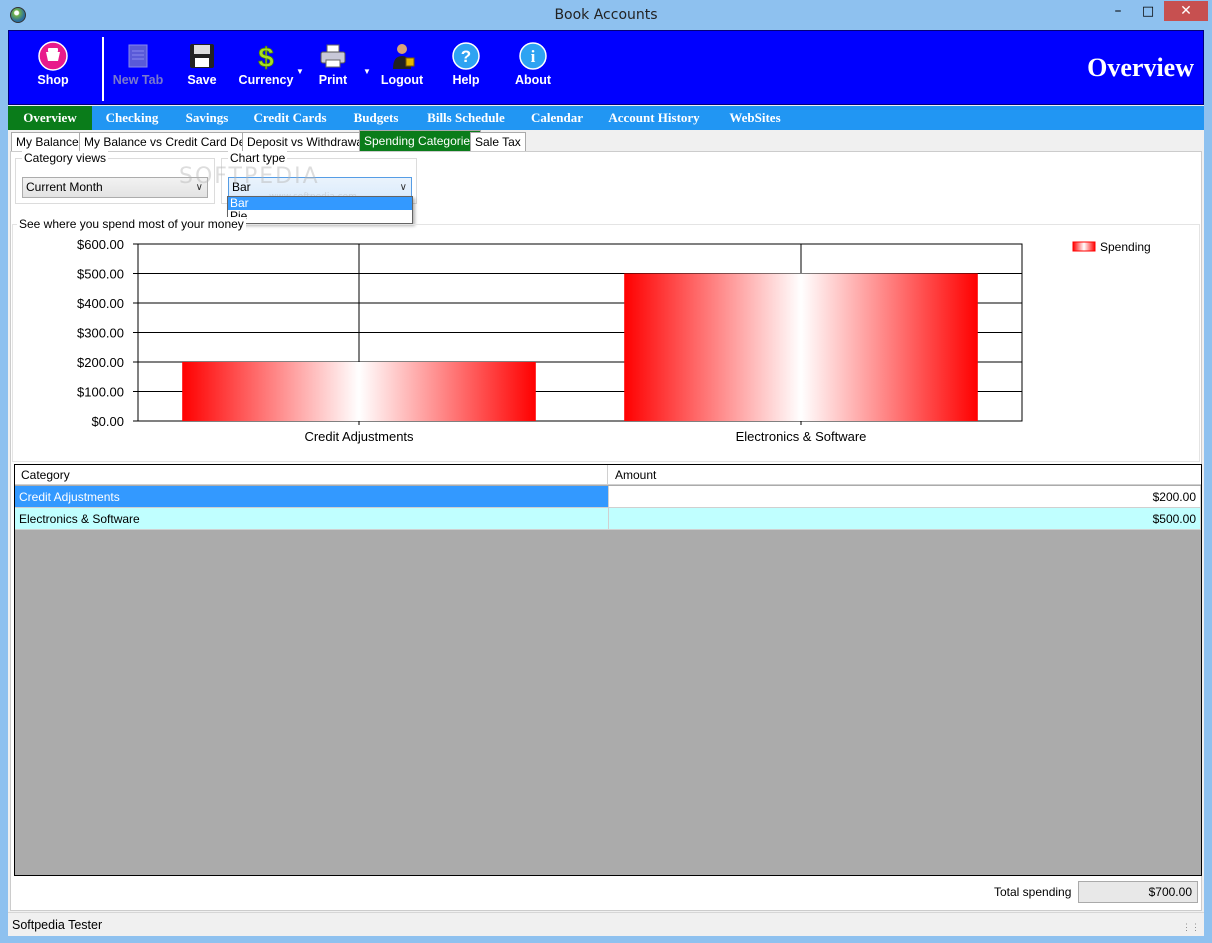 The height and width of the screenshot is (943, 1212). I want to click on help-button: ? Help, so click(466, 69).